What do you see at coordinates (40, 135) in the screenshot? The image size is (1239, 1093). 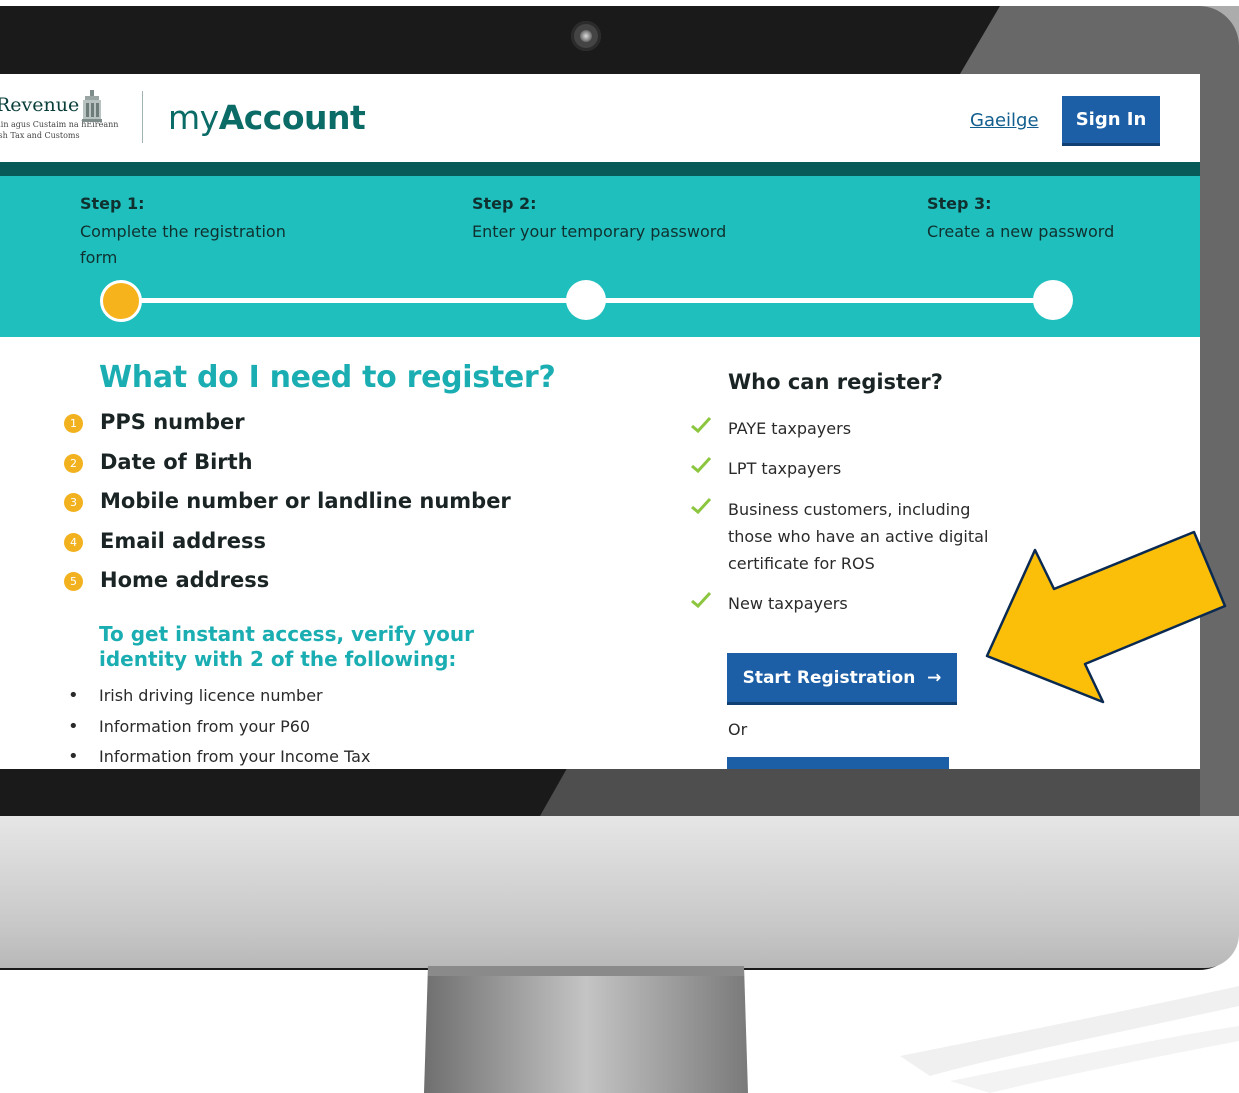 I see `logo-subtitle-english: ish Tax and Customs` at bounding box center [40, 135].